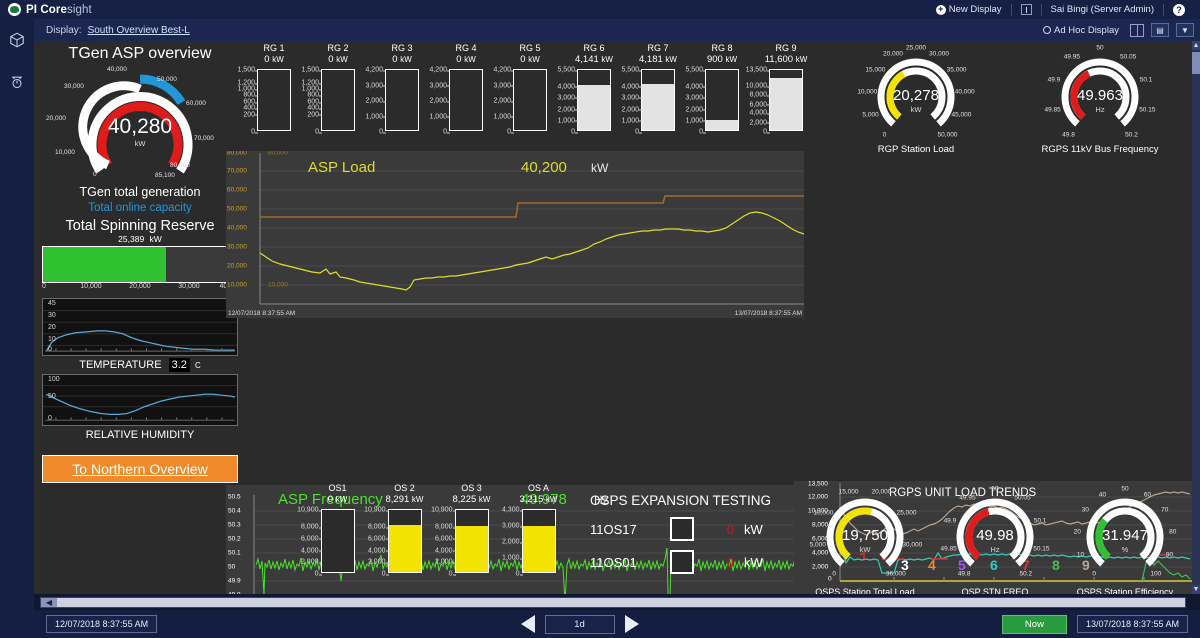 Image resolution: width=1200 pixels, height=638 pixels. I want to click on bar-gauge-scale: 4,200 3,000 2,000 1,000 0, so click(494, 101).